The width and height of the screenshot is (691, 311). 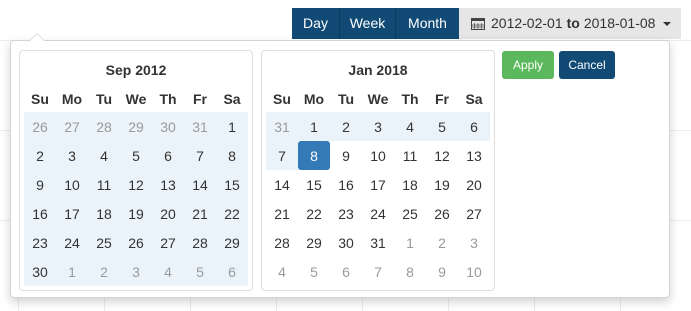 I want to click on month-view-button: Month, so click(x=427, y=23).